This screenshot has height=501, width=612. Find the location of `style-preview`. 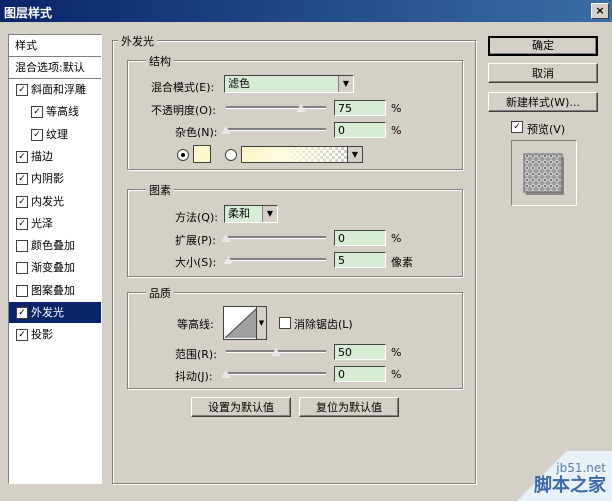

style-preview is located at coordinates (544, 173).